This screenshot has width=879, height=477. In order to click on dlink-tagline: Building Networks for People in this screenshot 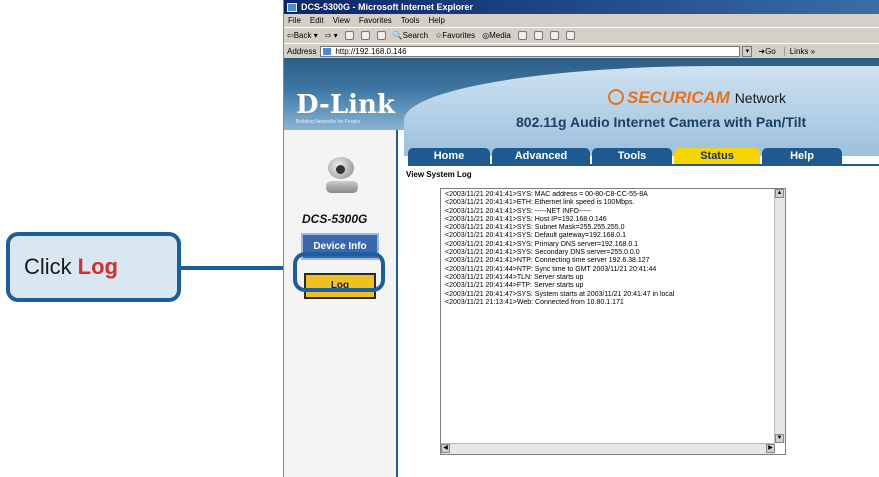, I will do `click(328, 122)`.